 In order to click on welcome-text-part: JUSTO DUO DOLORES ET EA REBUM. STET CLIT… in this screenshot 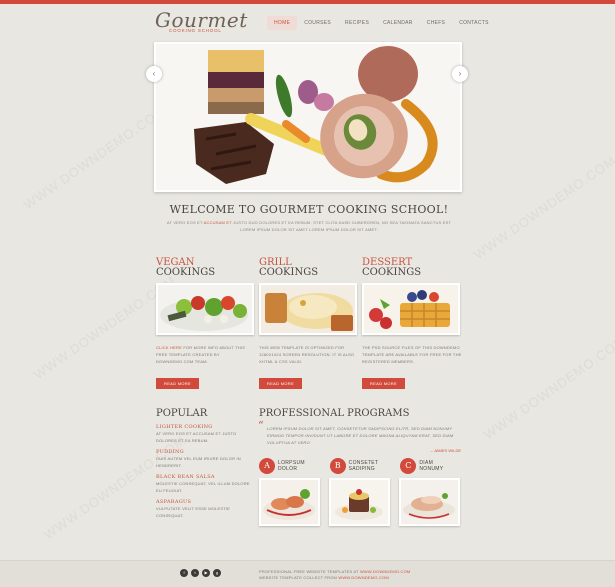, I will do `click(341, 226)`.